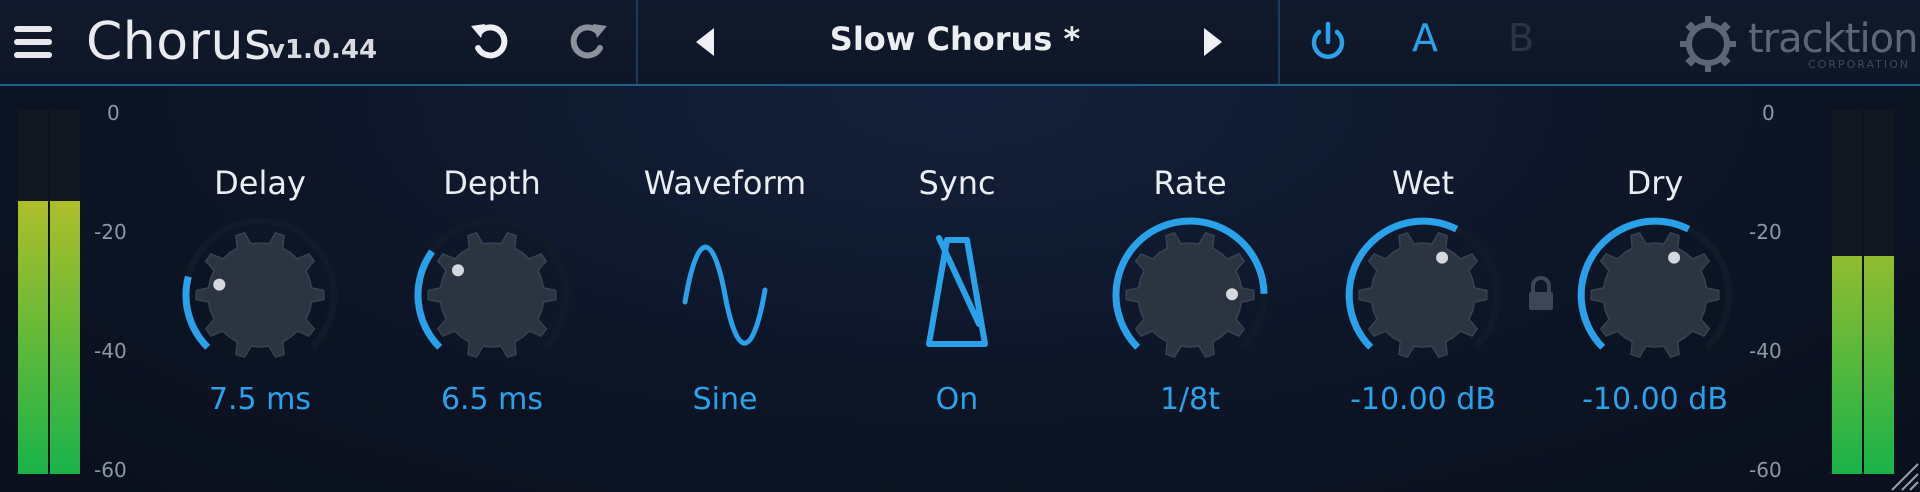 The height and width of the screenshot is (492, 1920). What do you see at coordinates (1328, 42) in the screenshot?
I see `power-icon` at bounding box center [1328, 42].